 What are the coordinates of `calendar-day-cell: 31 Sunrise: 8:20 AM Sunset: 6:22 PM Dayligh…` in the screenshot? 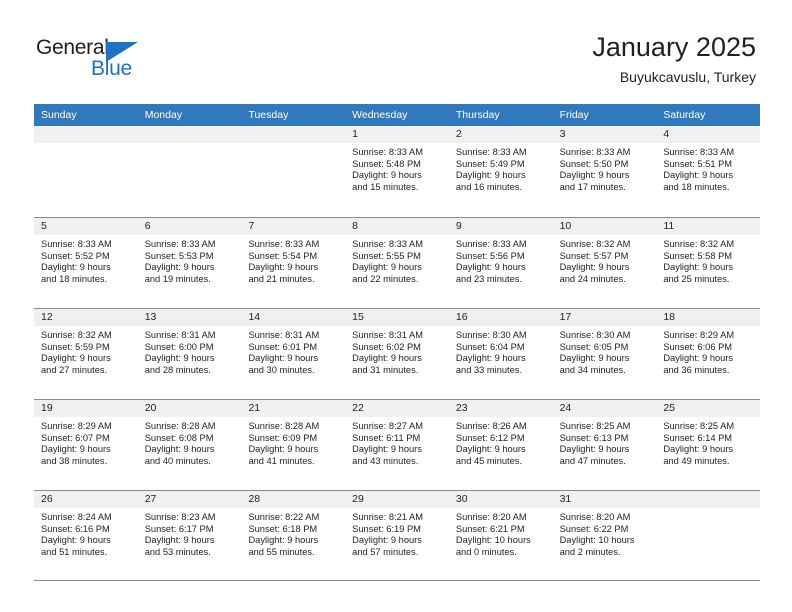 It's located at (604, 535).